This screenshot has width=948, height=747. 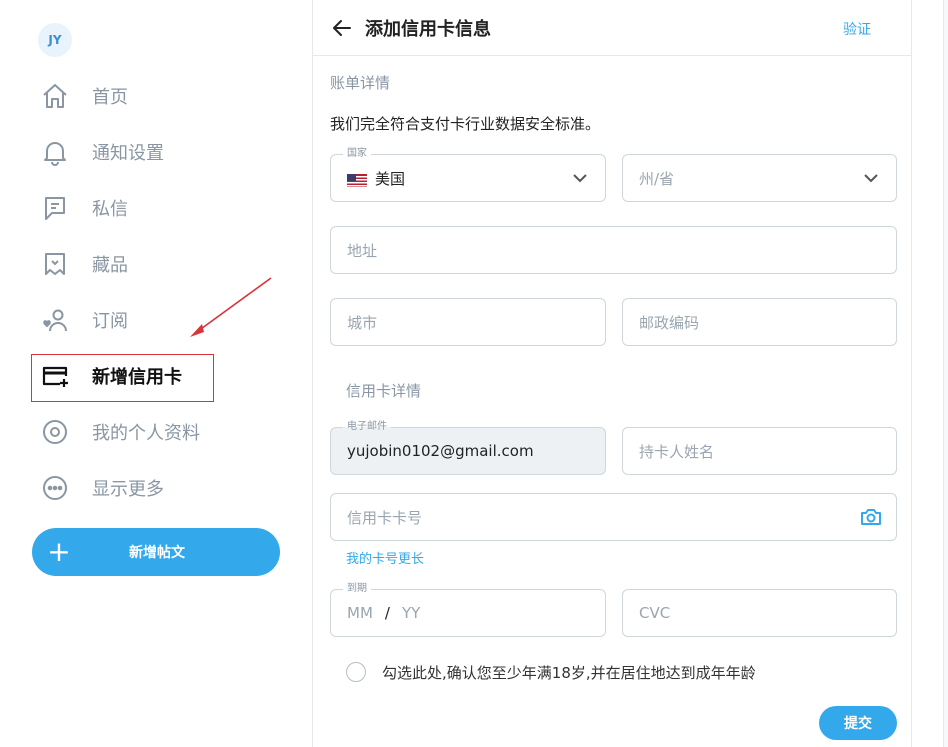 I want to click on pci-note: 我们完全符合支付卡行业数据安全标准。, so click(x=465, y=124).